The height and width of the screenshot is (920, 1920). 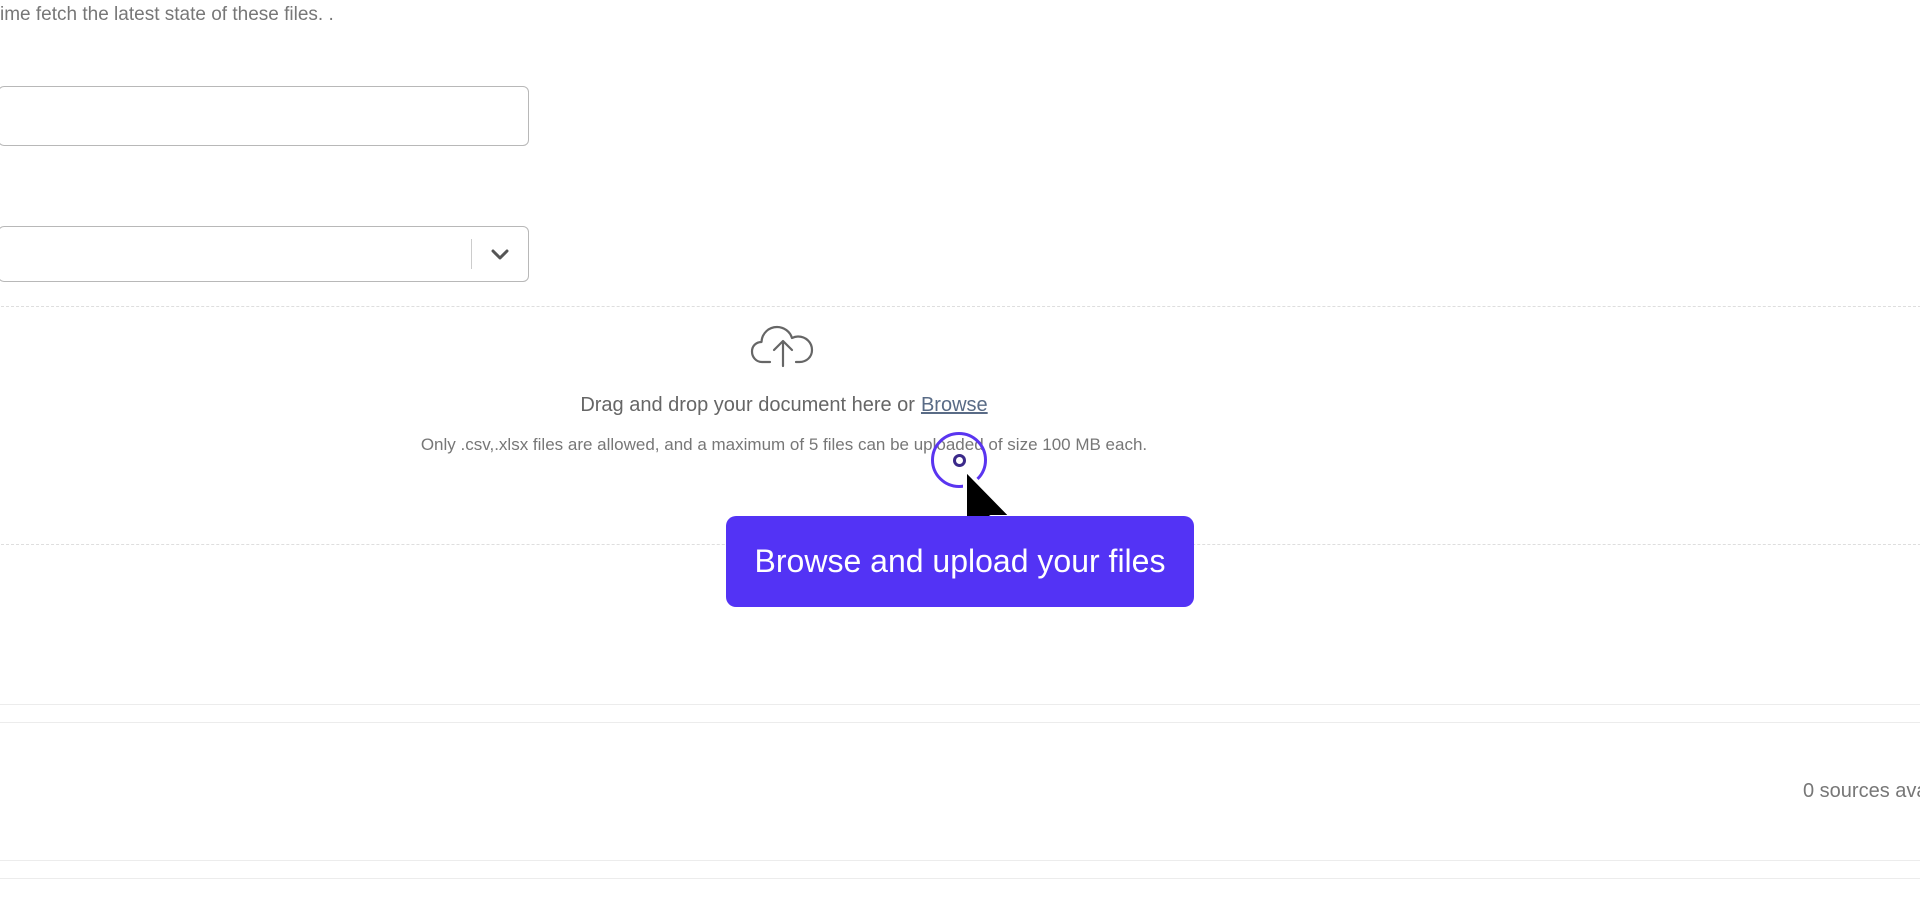 What do you see at coordinates (960, 561) in the screenshot?
I see `browse-tooltip: Browse and upload your files` at bounding box center [960, 561].